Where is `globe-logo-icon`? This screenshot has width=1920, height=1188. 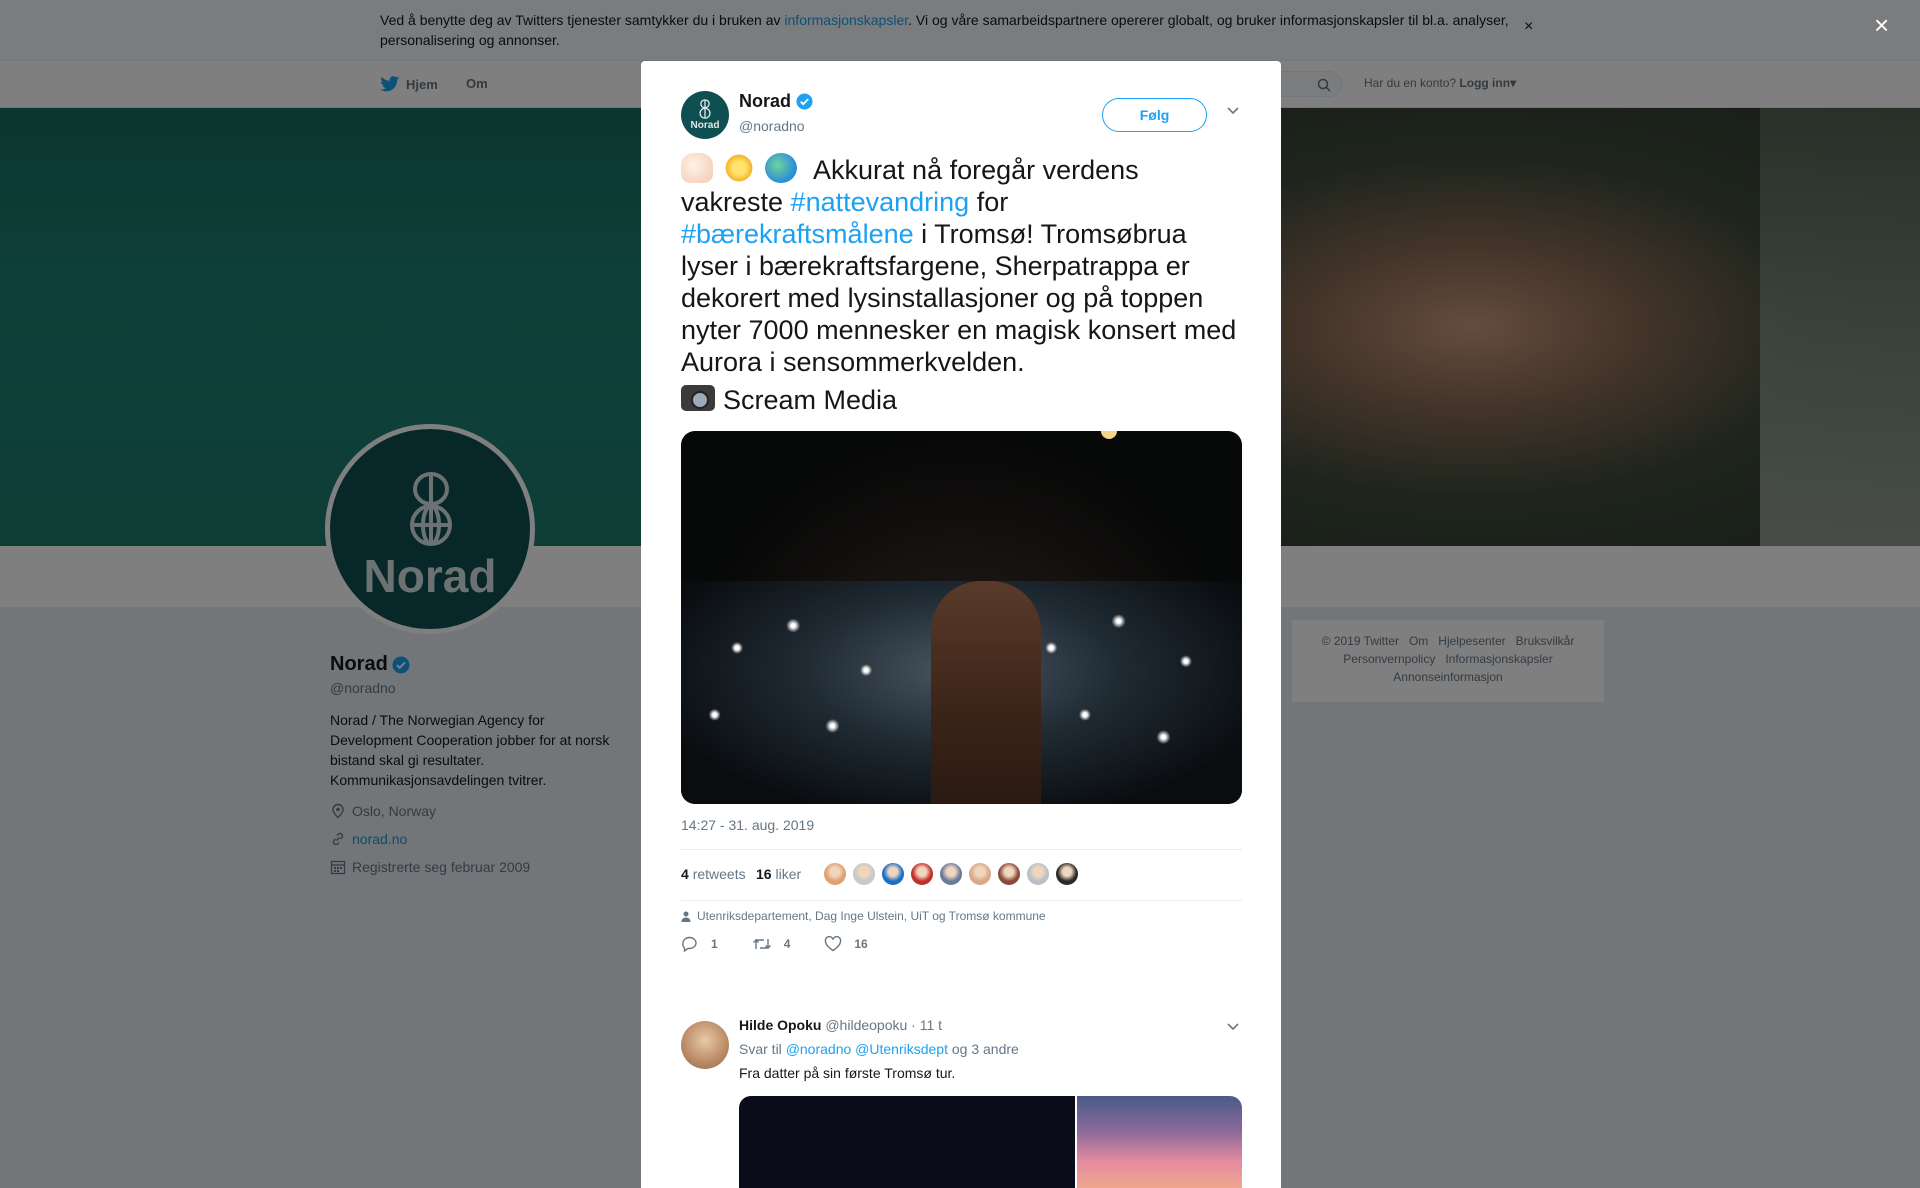 globe-logo-icon is located at coordinates (705, 109).